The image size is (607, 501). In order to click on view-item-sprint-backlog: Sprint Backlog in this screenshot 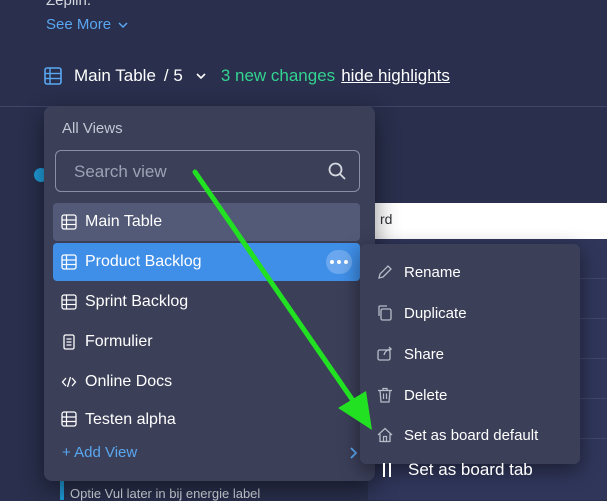, I will do `click(206, 302)`.